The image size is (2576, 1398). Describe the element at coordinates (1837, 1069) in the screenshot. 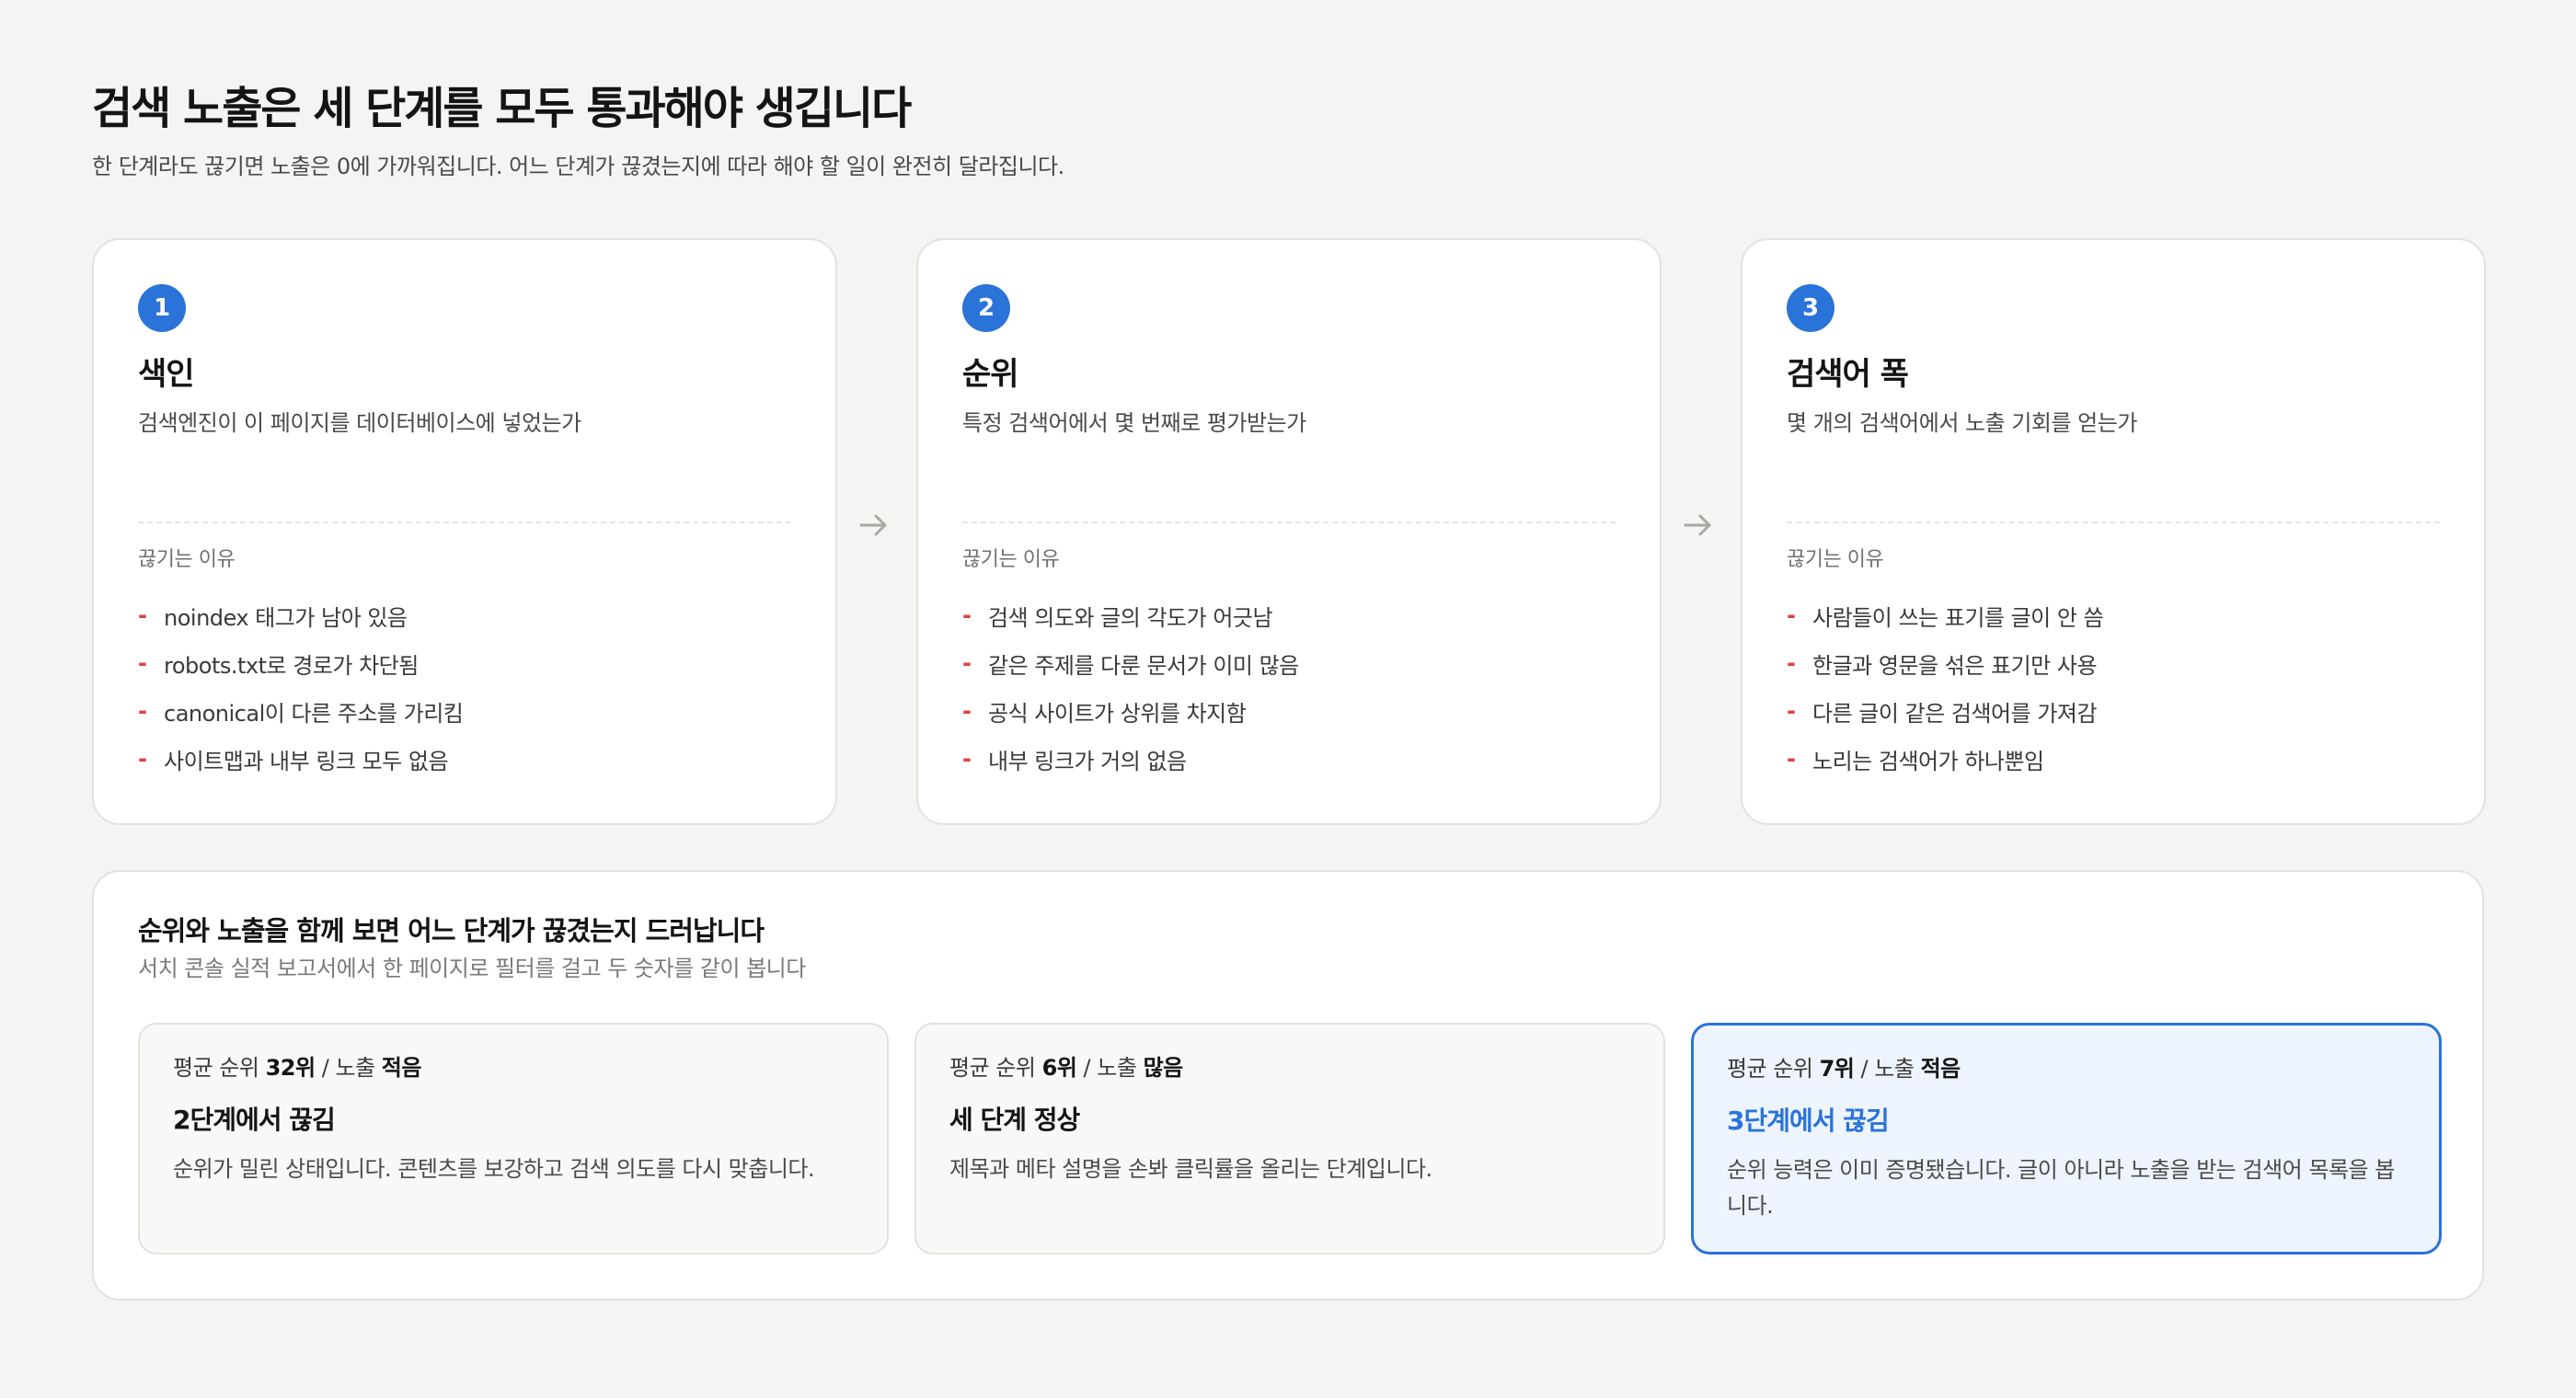

I see `rank-value: 7위` at that location.